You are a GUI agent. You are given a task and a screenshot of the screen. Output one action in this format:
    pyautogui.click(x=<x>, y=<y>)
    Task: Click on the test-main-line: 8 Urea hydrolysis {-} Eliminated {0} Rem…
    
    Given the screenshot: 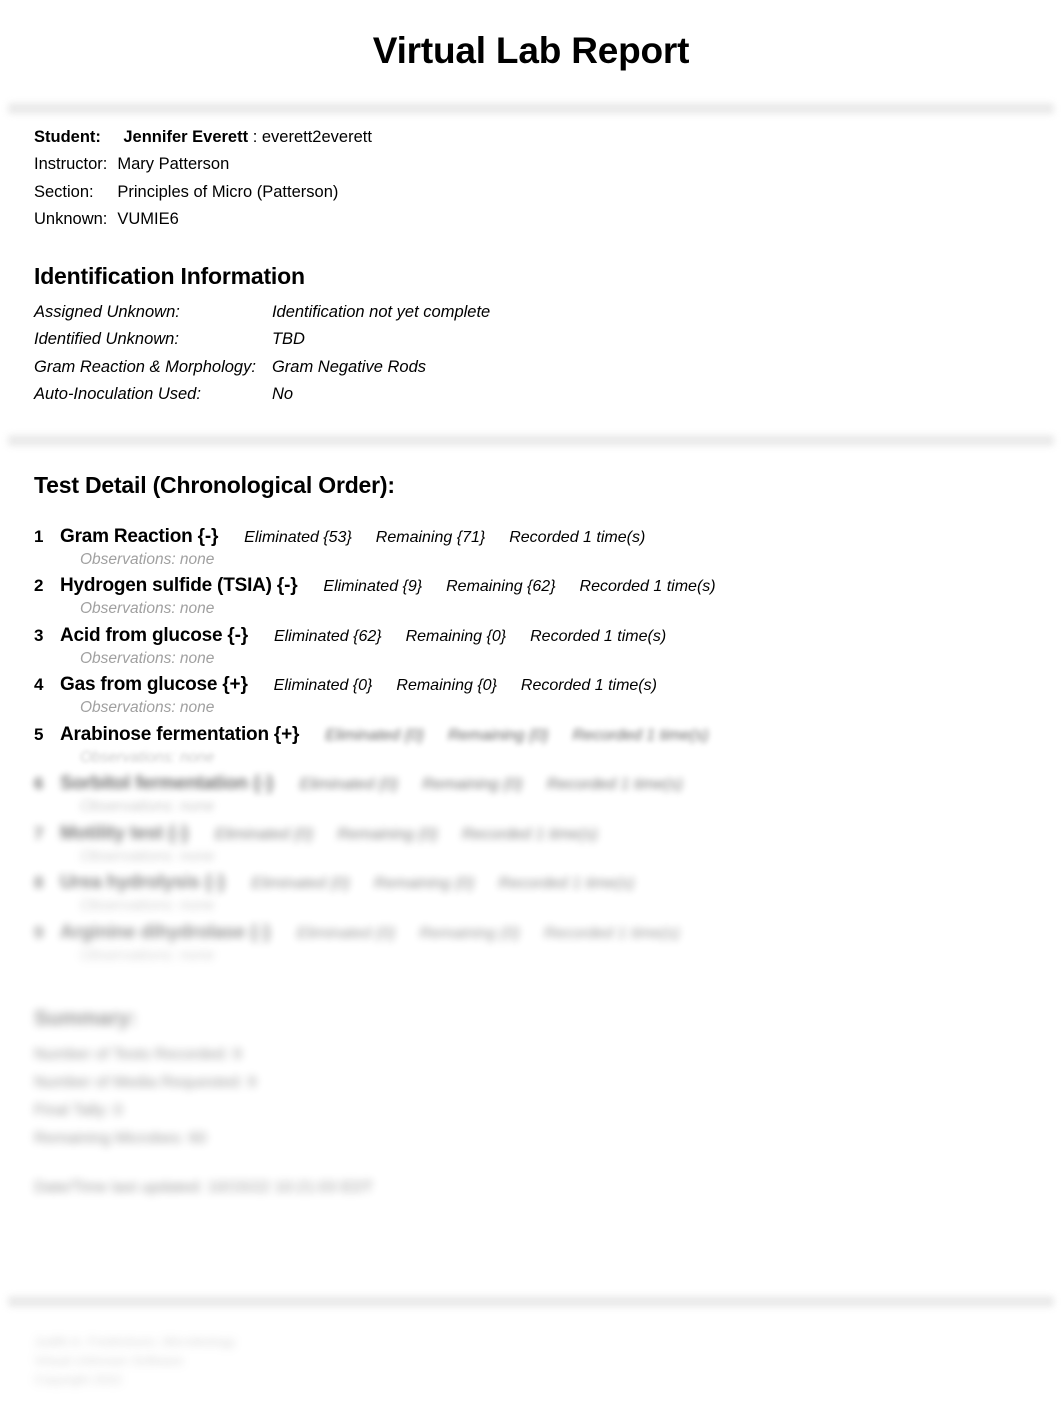 What is the action you would take?
    pyautogui.click(x=531, y=882)
    